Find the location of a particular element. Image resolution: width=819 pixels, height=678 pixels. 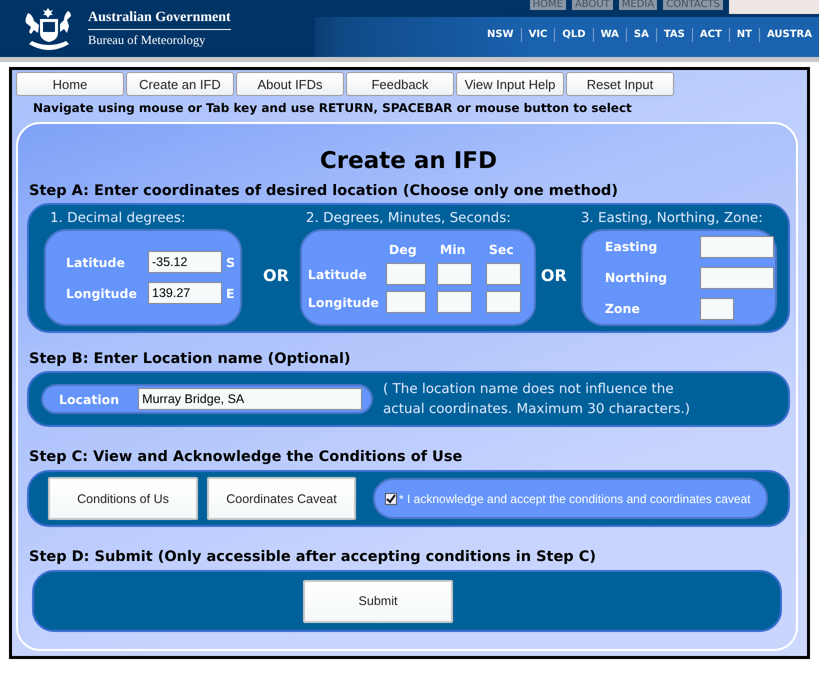

location-note: ( The location name does not influence the actual coordinates. Maximum 30 characters.) is located at coordinates (536, 399).